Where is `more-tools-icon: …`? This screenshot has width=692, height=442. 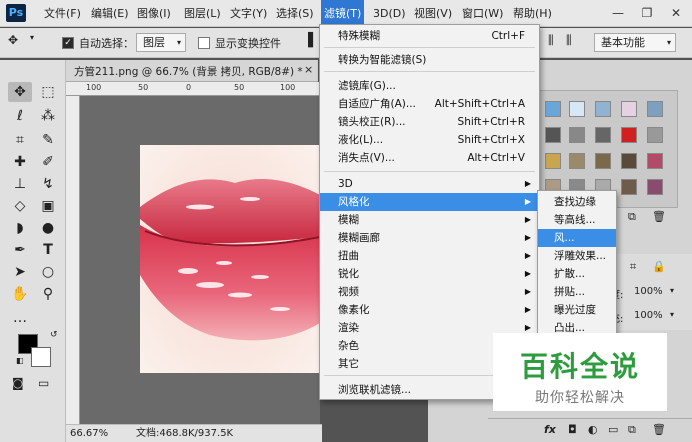
more-tools-icon: … is located at coordinates (20, 318).